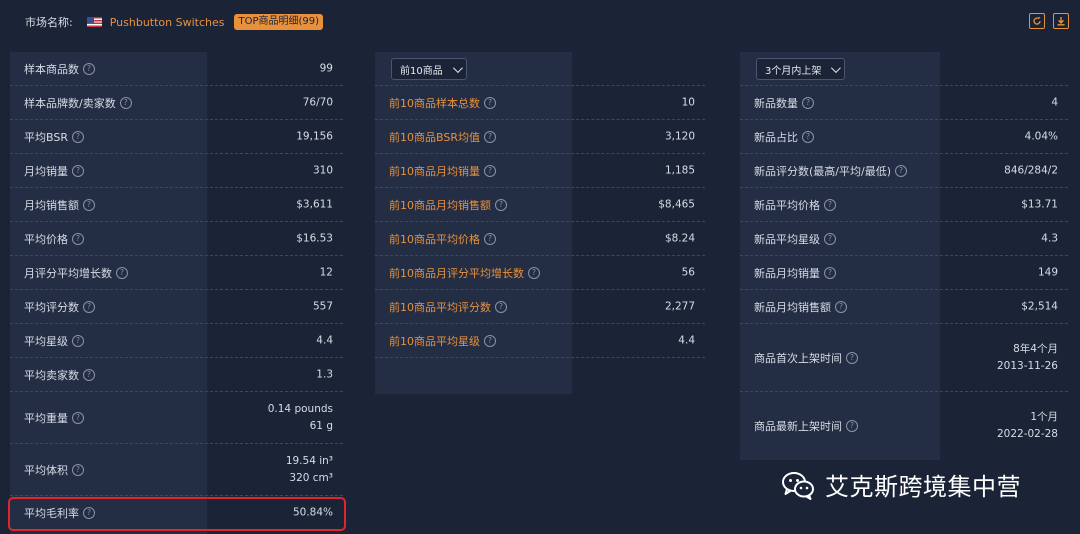 This screenshot has width=1080, height=534. I want to click on top-bar: 市场名称: Pushbutton Switches TOP商品明细(99), so click(540, 22).